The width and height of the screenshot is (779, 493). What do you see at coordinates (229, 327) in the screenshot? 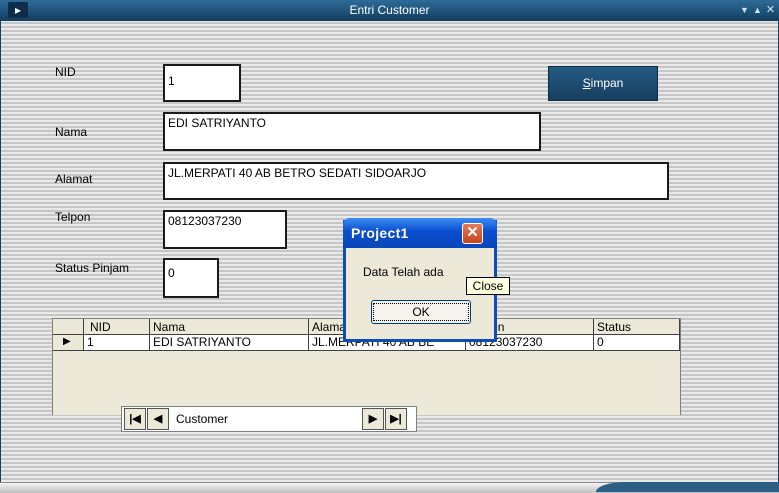
I see `grid-header-nama: Nama` at bounding box center [229, 327].